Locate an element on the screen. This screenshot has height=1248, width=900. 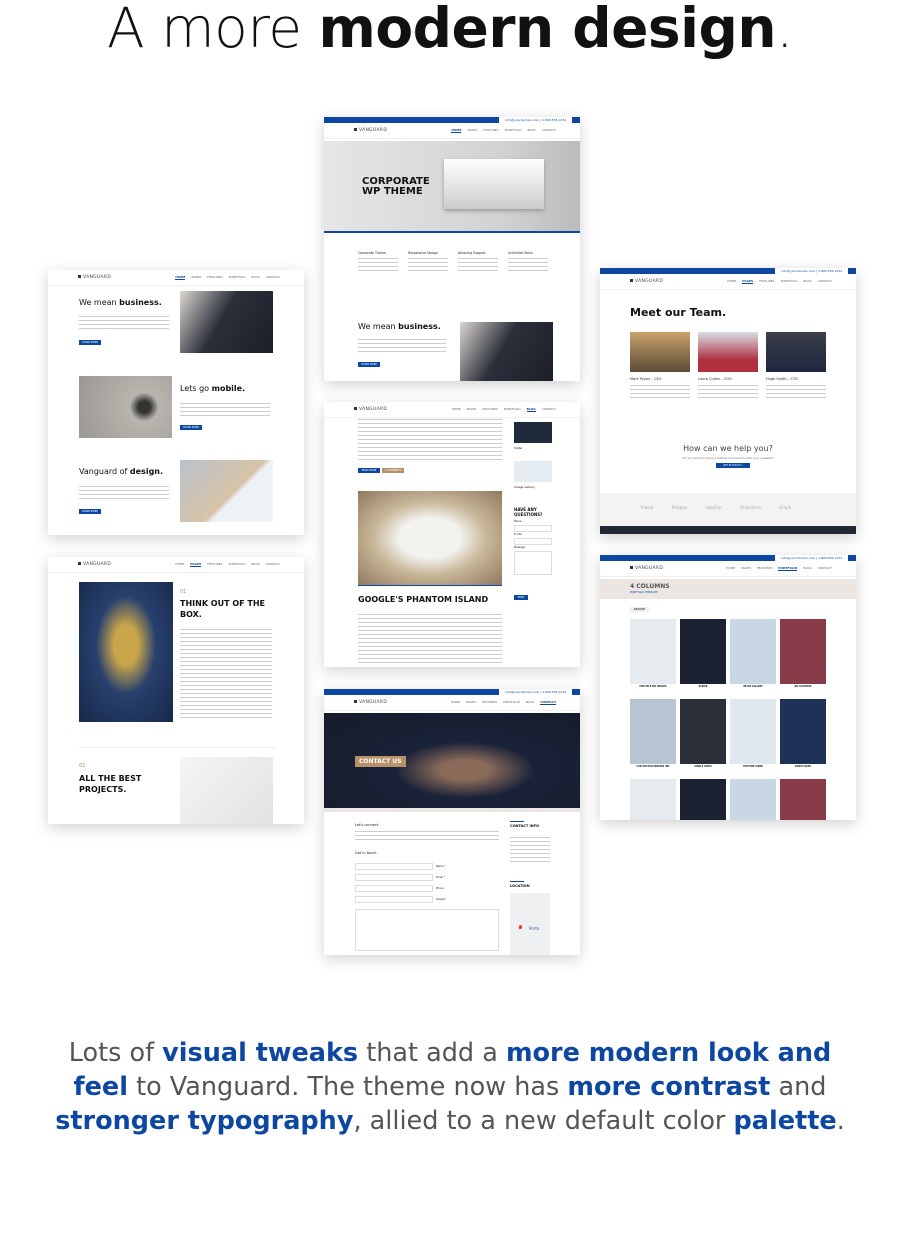
e-mail-input is located at coordinates (533, 541).